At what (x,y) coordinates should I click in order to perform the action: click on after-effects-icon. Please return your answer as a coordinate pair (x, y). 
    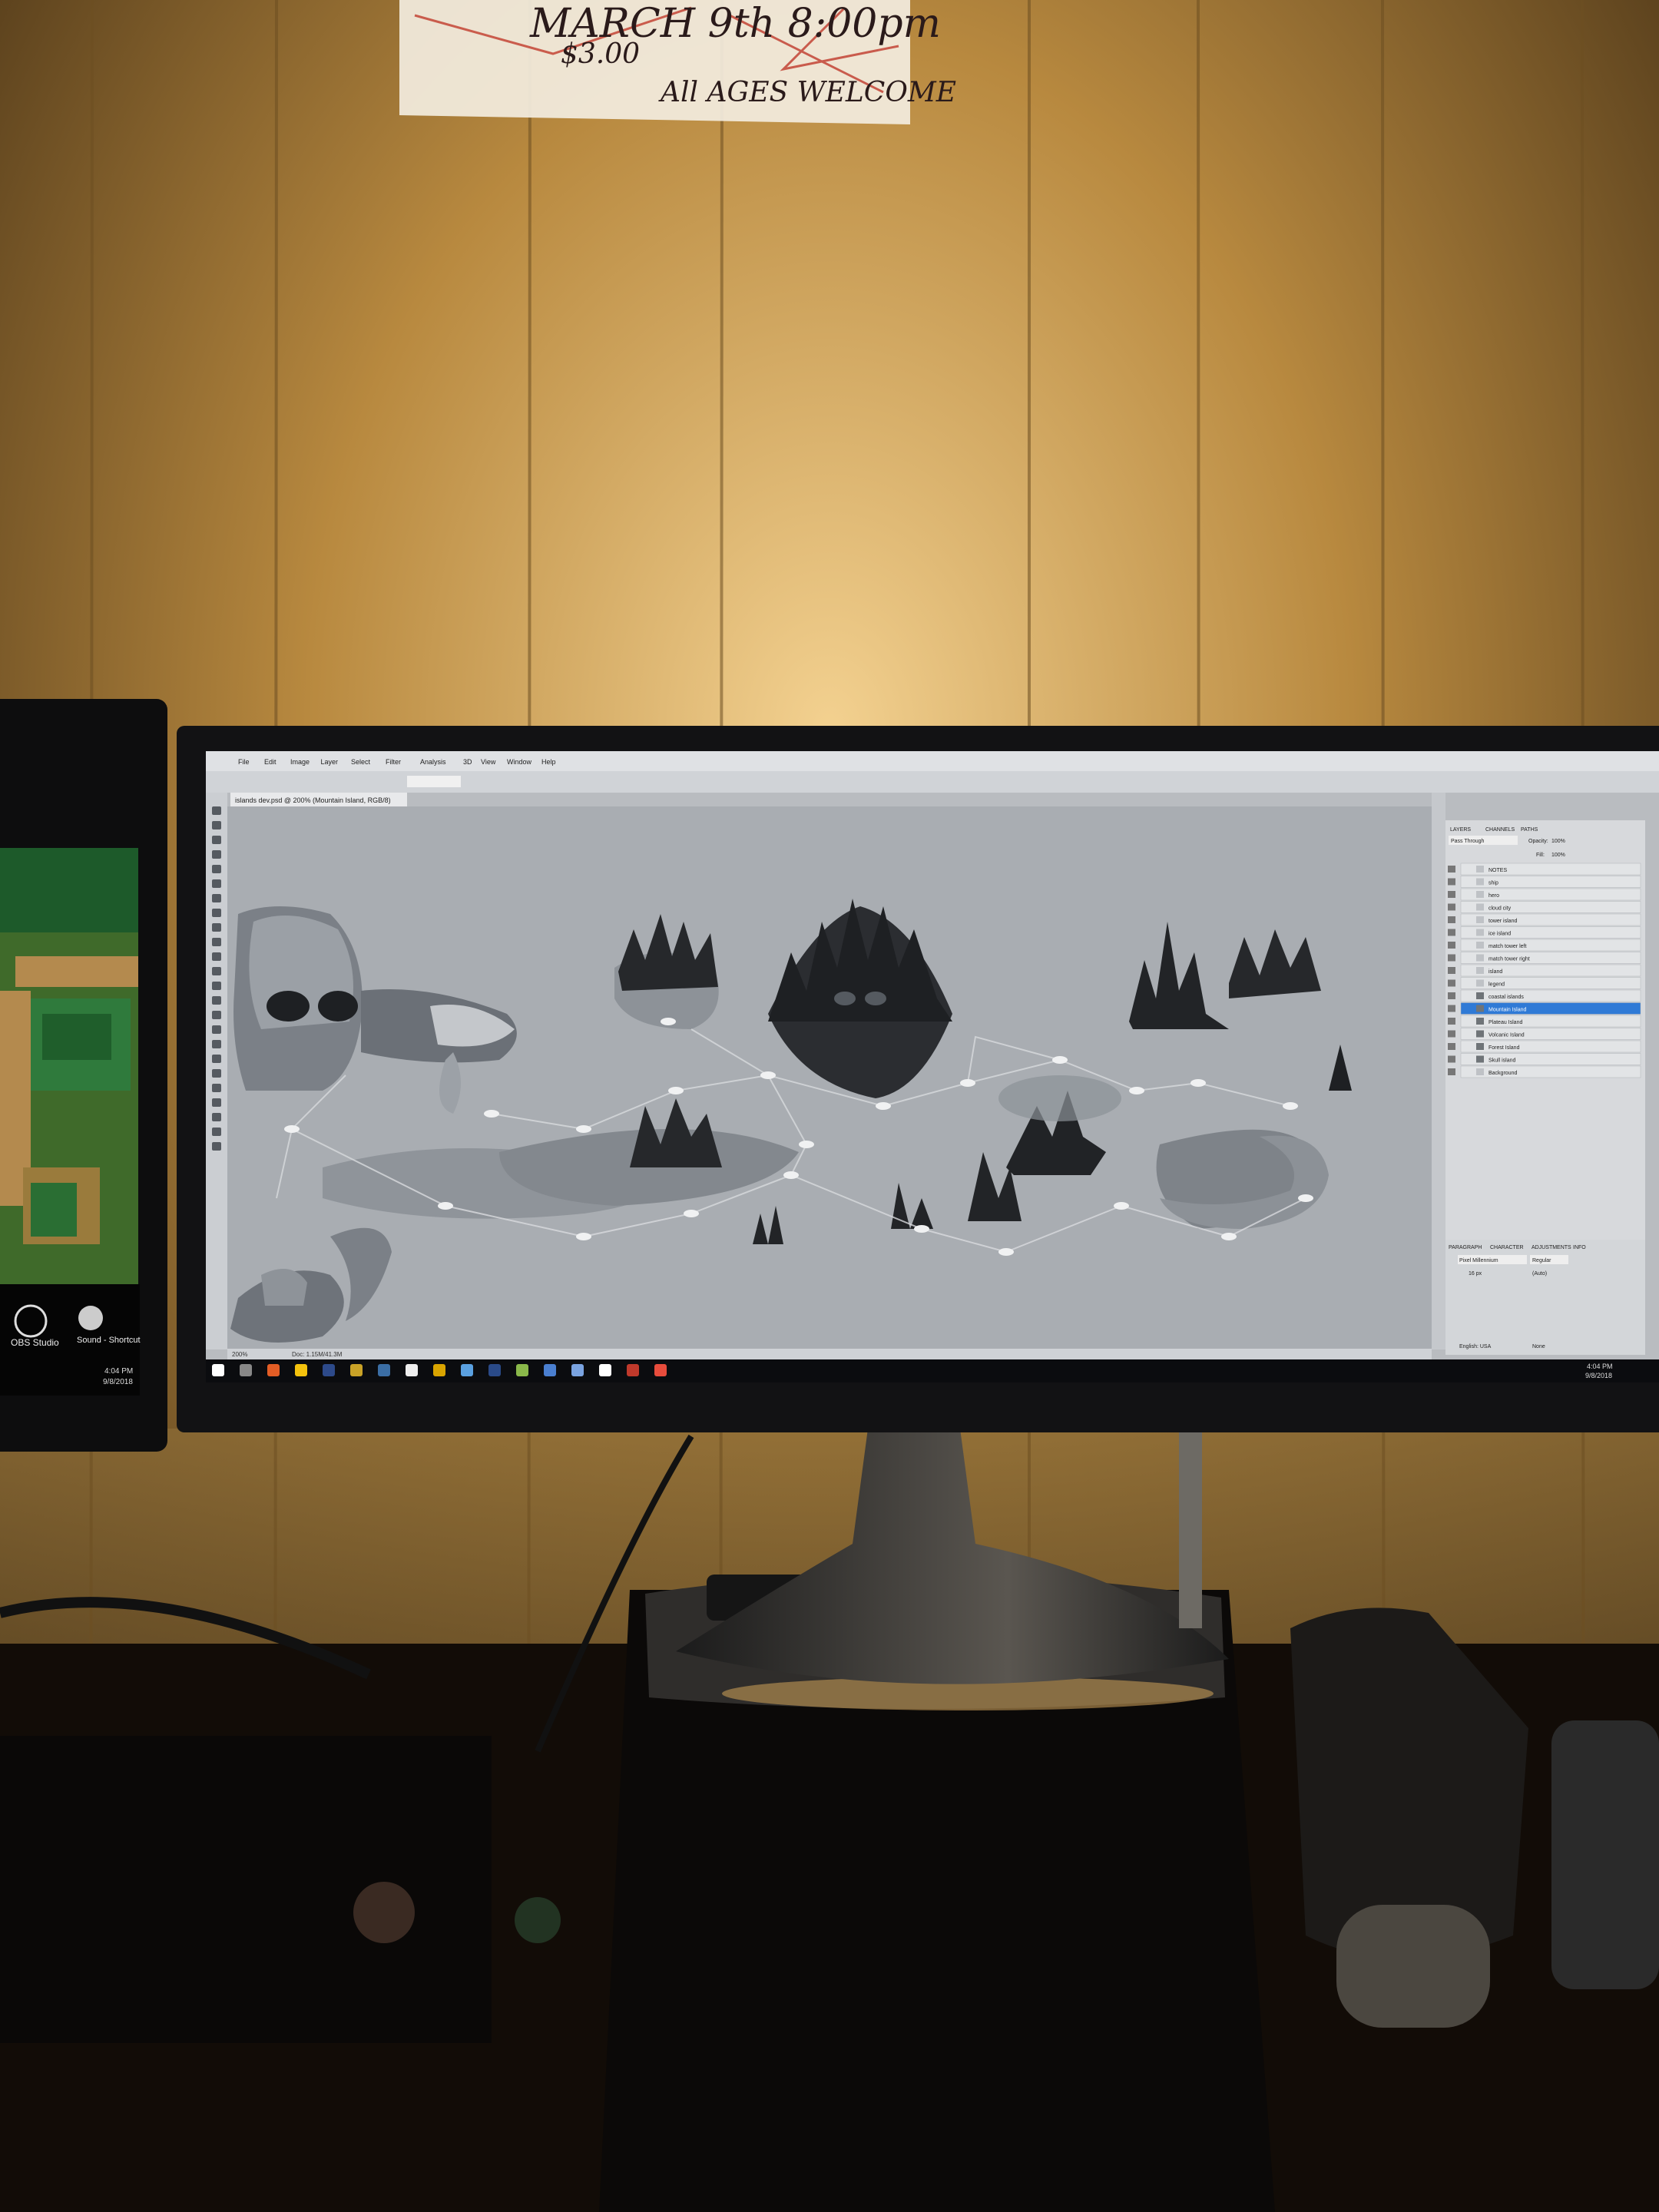
    Looking at the image, I should click on (329, 1370).